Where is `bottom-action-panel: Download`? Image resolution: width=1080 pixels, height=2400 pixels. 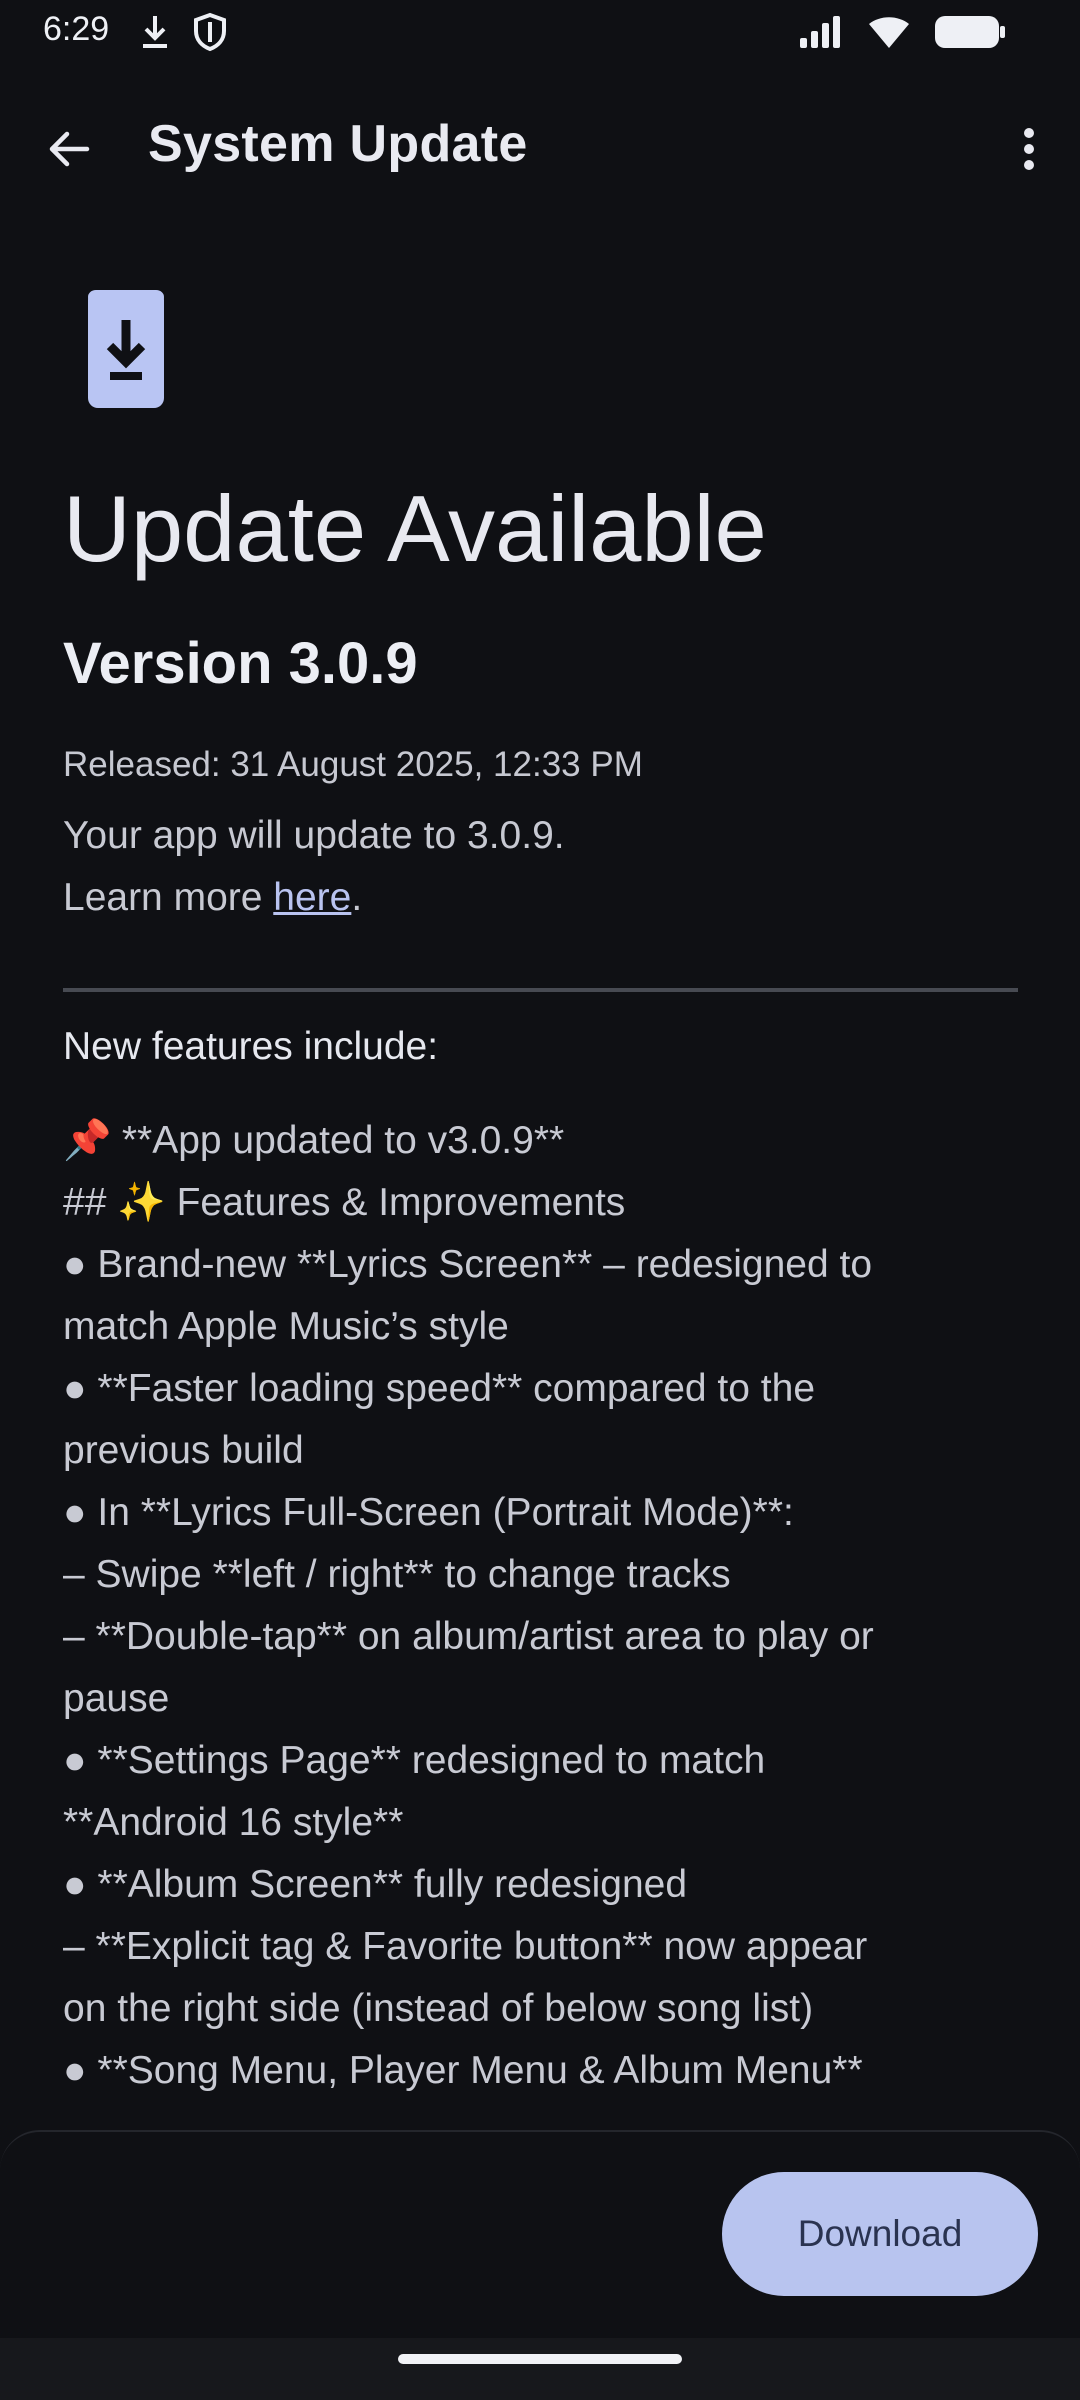 bottom-action-panel: Download is located at coordinates (540, 2236).